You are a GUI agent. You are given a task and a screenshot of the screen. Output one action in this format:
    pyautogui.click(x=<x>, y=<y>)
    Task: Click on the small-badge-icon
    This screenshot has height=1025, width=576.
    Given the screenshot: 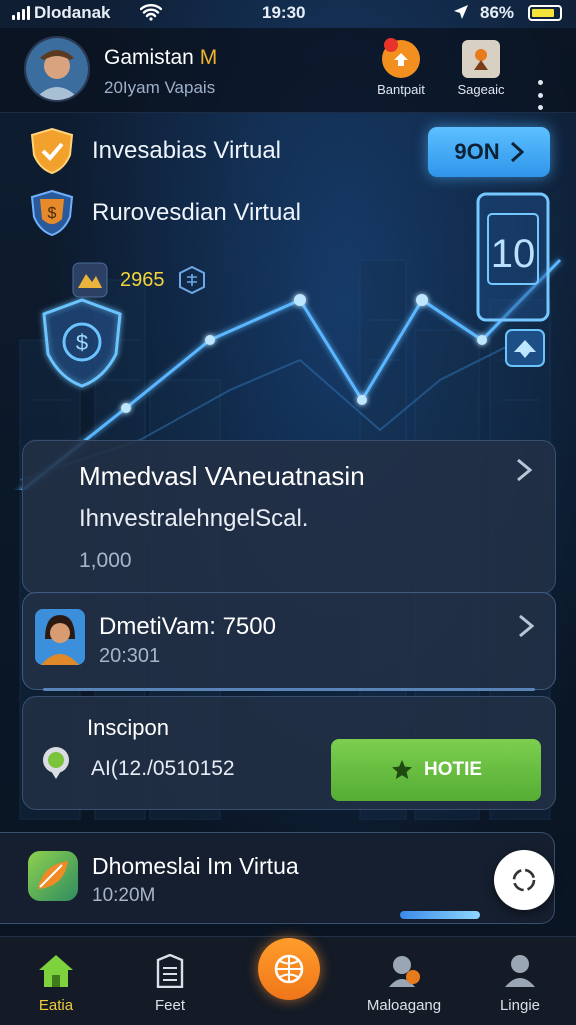 What is the action you would take?
    pyautogui.click(x=525, y=348)
    